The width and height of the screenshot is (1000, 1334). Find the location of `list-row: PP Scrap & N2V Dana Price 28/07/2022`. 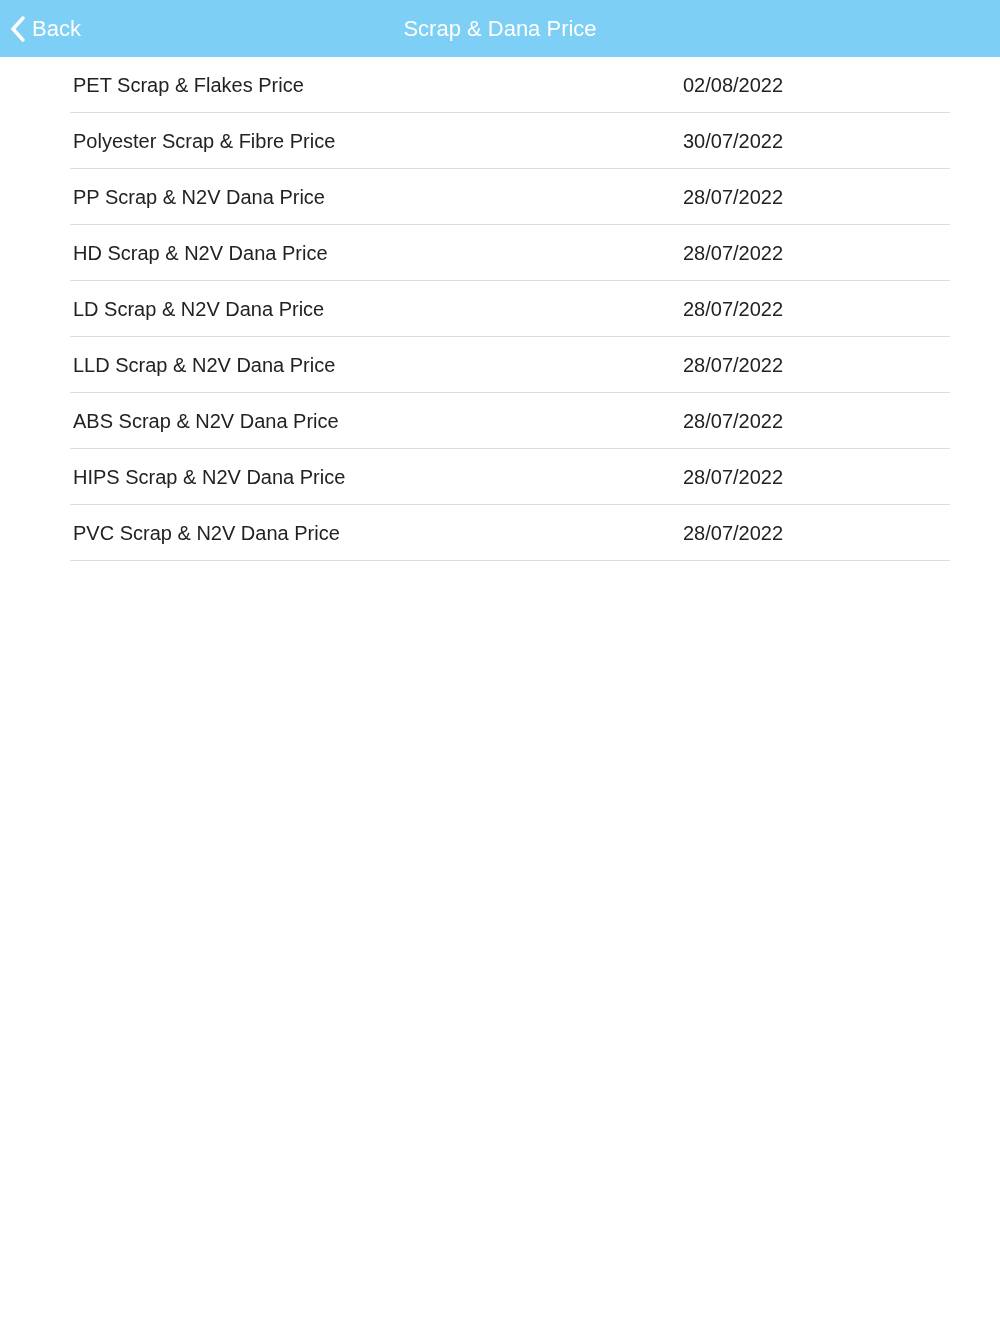

list-row: PP Scrap & N2V Dana Price 28/07/2022 is located at coordinates (510, 197).